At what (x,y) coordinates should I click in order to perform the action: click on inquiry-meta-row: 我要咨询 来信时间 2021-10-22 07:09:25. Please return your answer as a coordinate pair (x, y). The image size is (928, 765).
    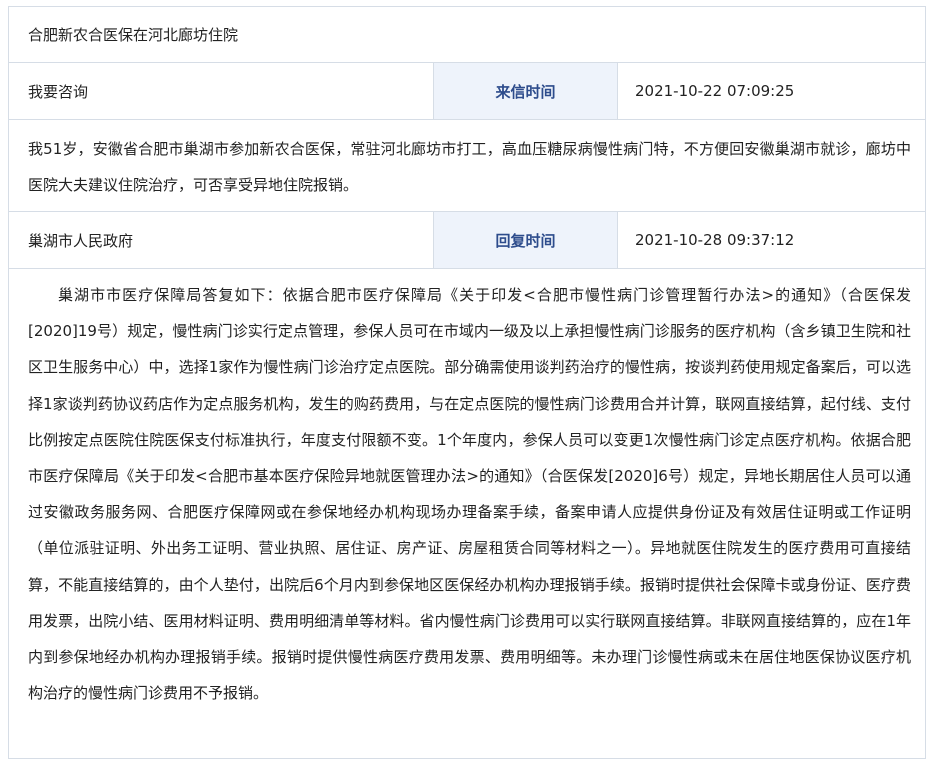
    Looking at the image, I should click on (467, 91).